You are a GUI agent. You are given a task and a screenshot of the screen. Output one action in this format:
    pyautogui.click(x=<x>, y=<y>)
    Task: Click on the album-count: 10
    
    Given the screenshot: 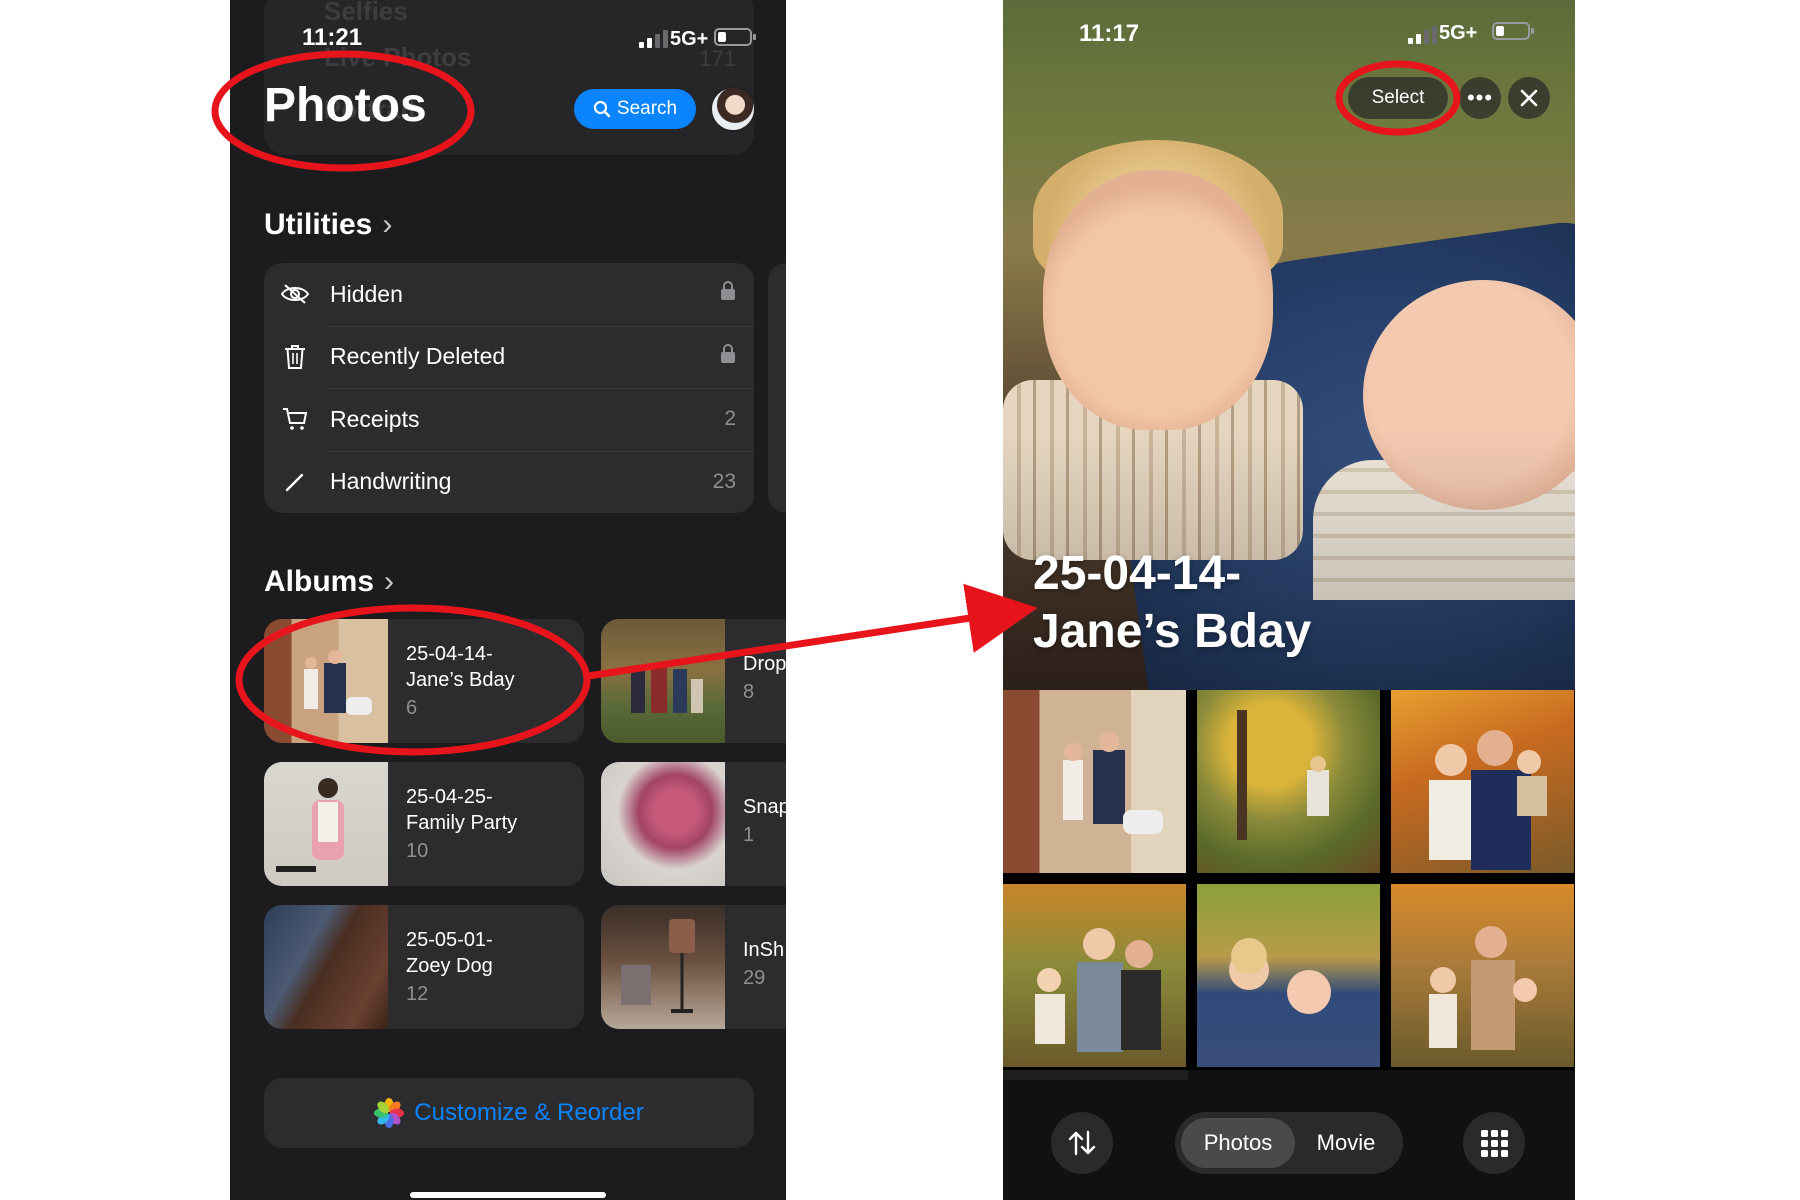 What is the action you would take?
    pyautogui.click(x=417, y=851)
    